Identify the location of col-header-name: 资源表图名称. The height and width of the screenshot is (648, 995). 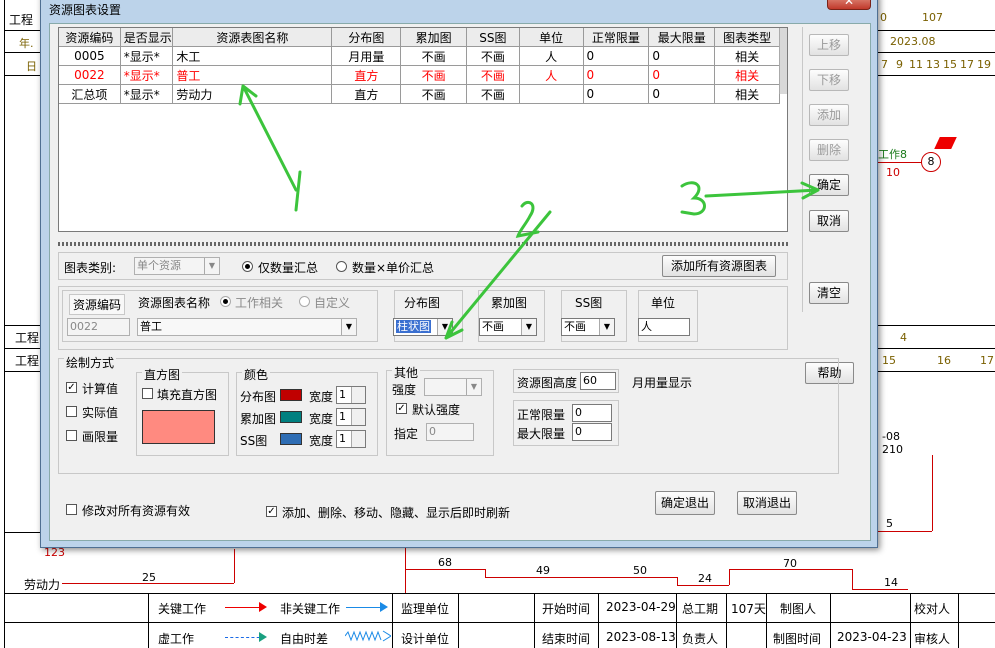
(252, 37).